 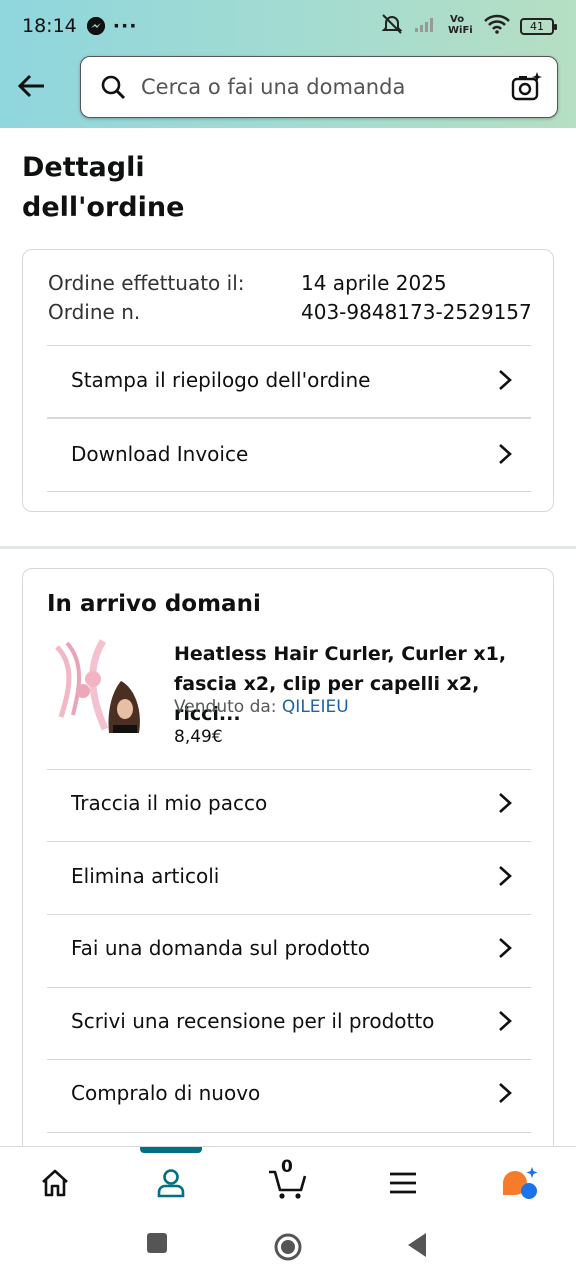 I want to click on order-date-value: 14 aprile 2025, so click(x=374, y=283).